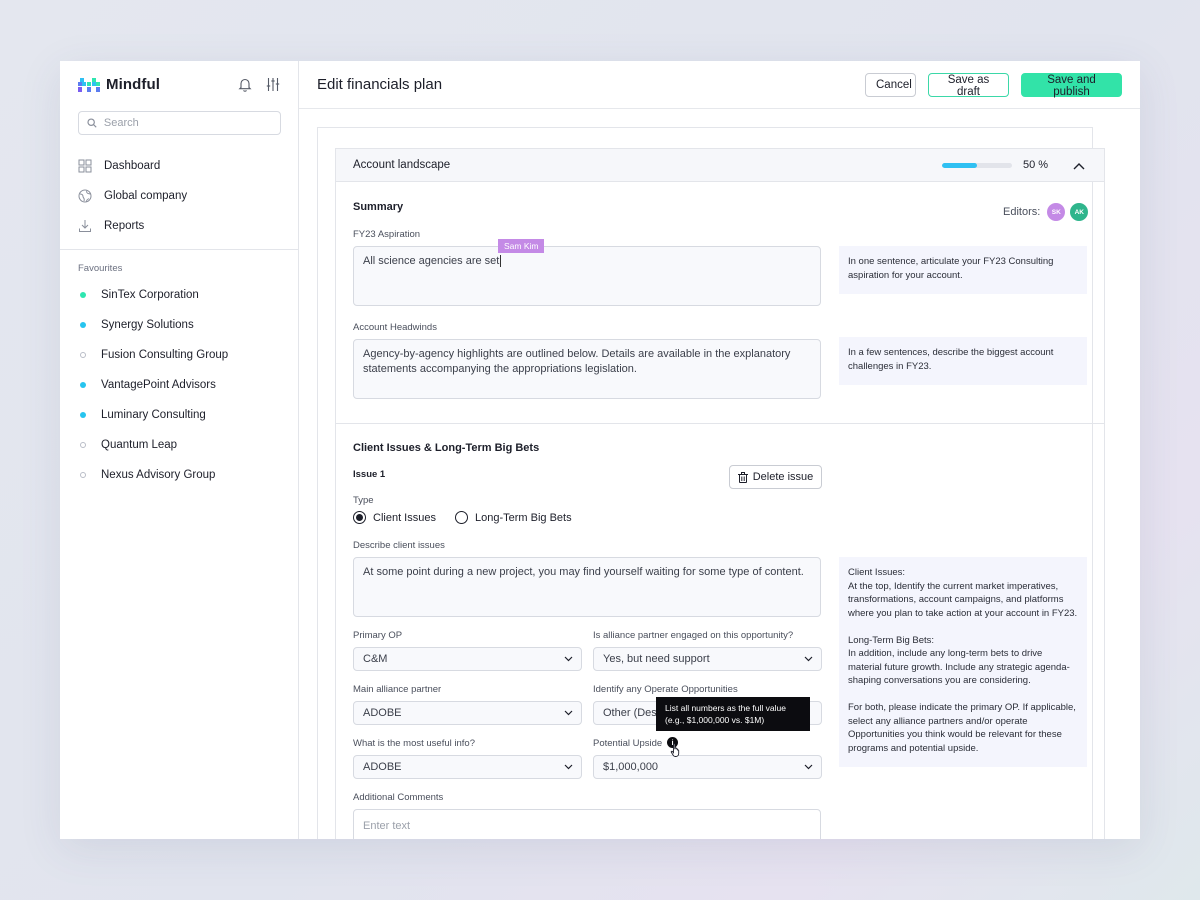  What do you see at coordinates (742, 477) in the screenshot?
I see `trash-icon` at bounding box center [742, 477].